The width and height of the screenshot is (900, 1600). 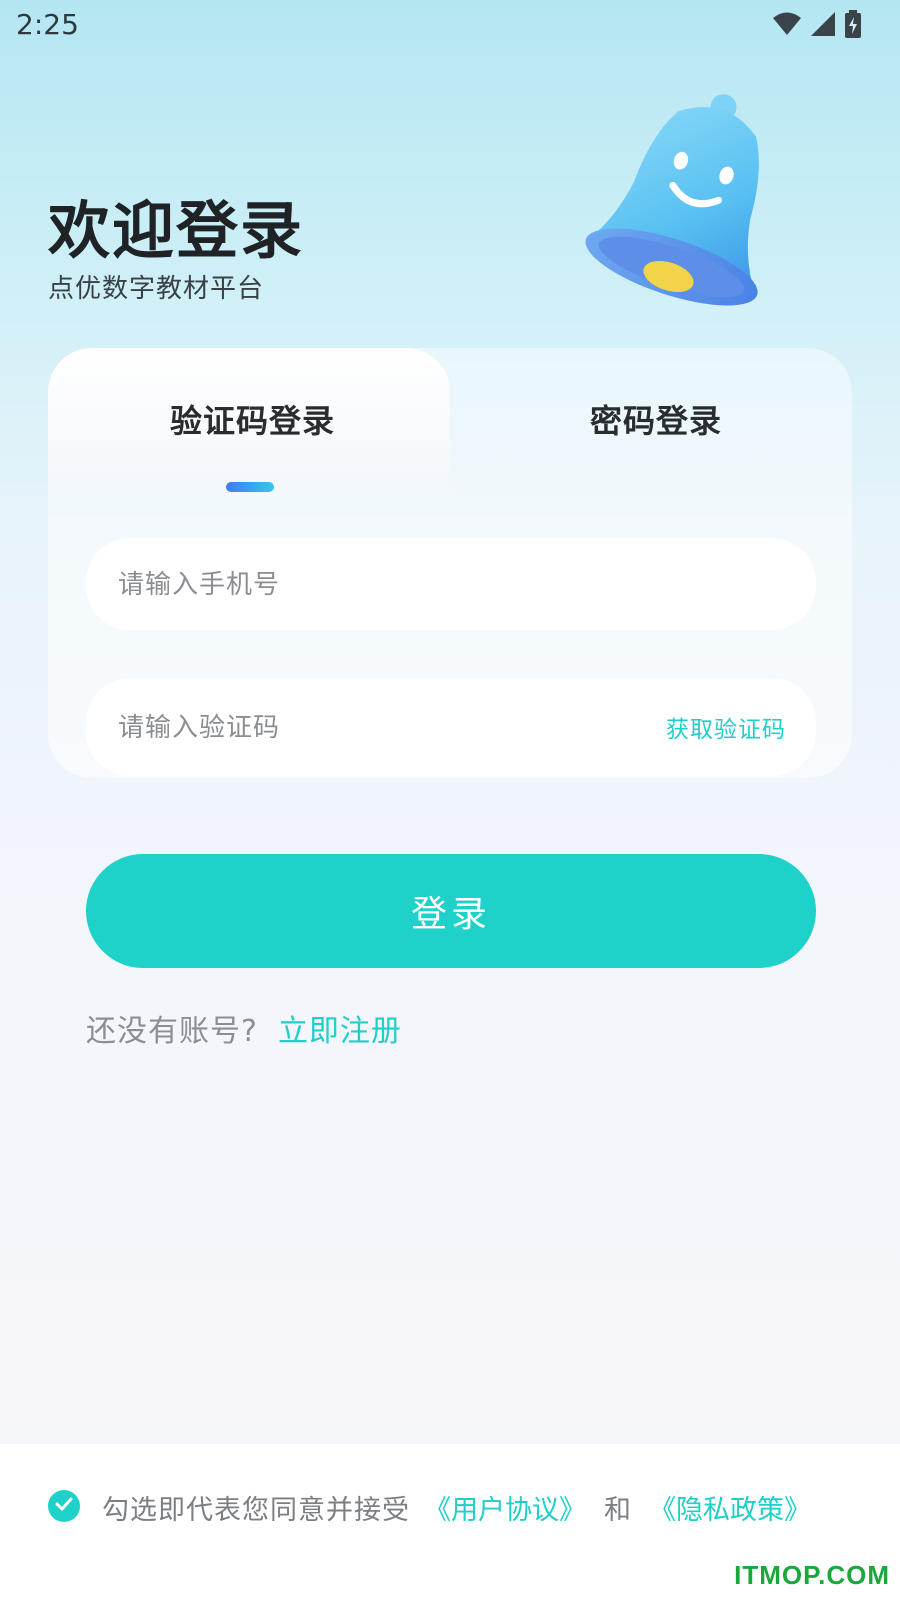 What do you see at coordinates (787, 24) in the screenshot?
I see `wifi-icon` at bounding box center [787, 24].